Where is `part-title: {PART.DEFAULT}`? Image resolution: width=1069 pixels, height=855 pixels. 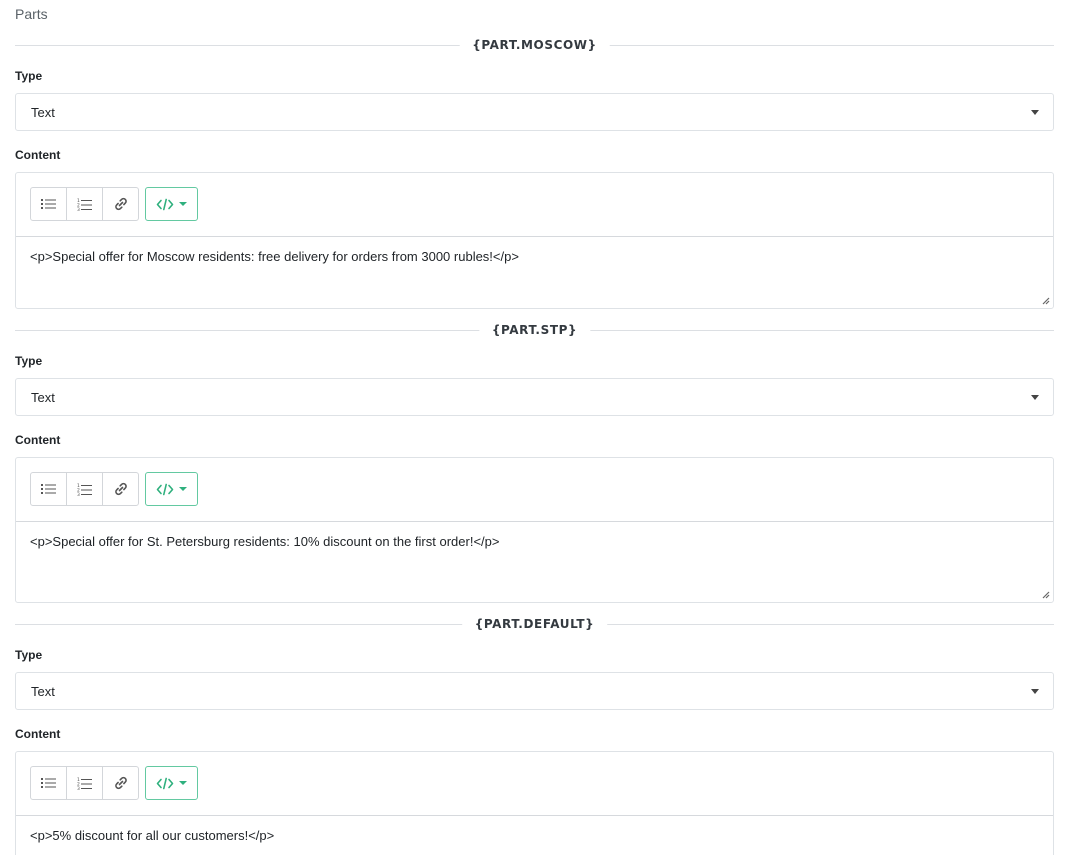 part-title: {PART.DEFAULT} is located at coordinates (534, 624).